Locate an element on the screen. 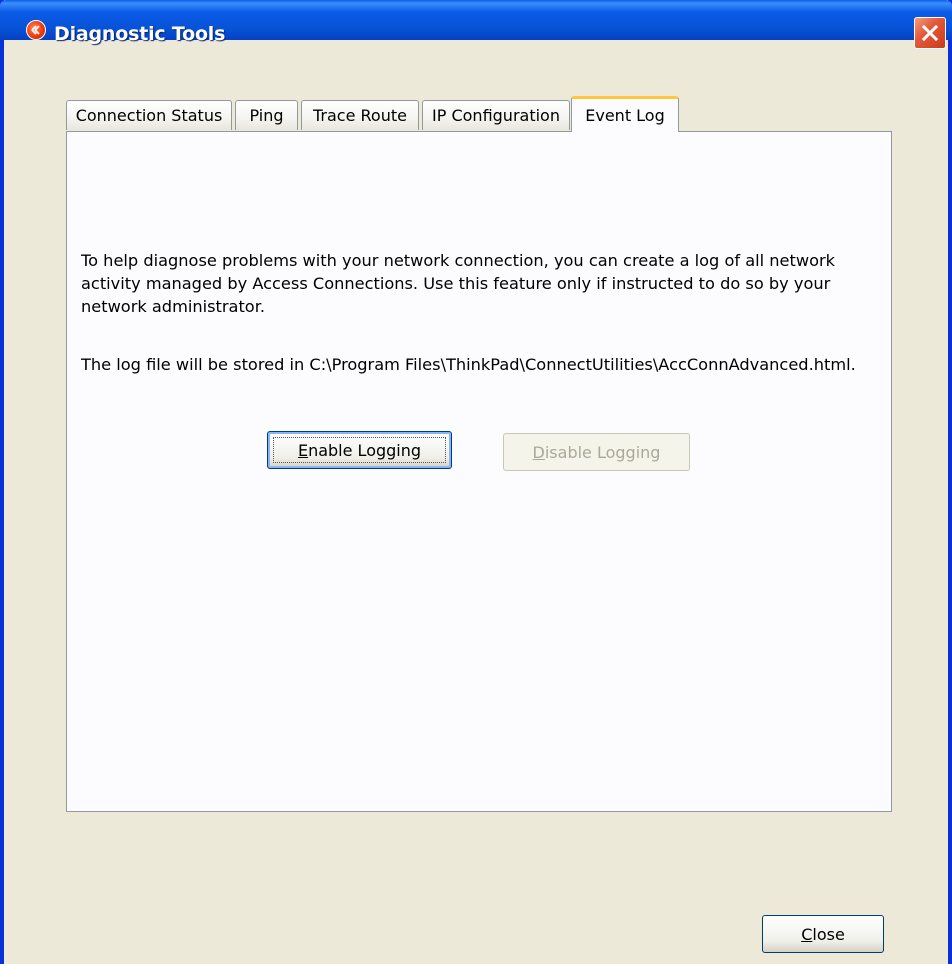 The width and height of the screenshot is (952, 964). app-logo-icon is located at coordinates (35, 30).